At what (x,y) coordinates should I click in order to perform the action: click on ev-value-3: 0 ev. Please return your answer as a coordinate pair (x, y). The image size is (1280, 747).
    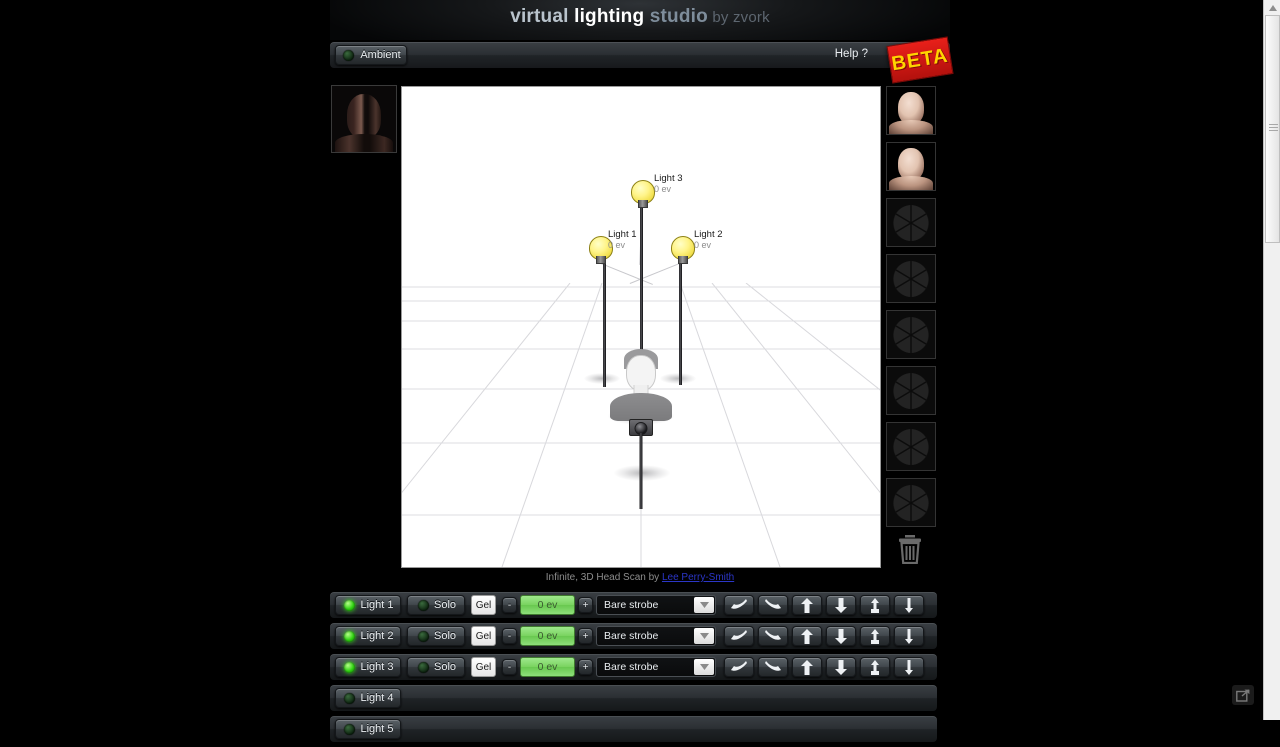
    Looking at the image, I should click on (547, 667).